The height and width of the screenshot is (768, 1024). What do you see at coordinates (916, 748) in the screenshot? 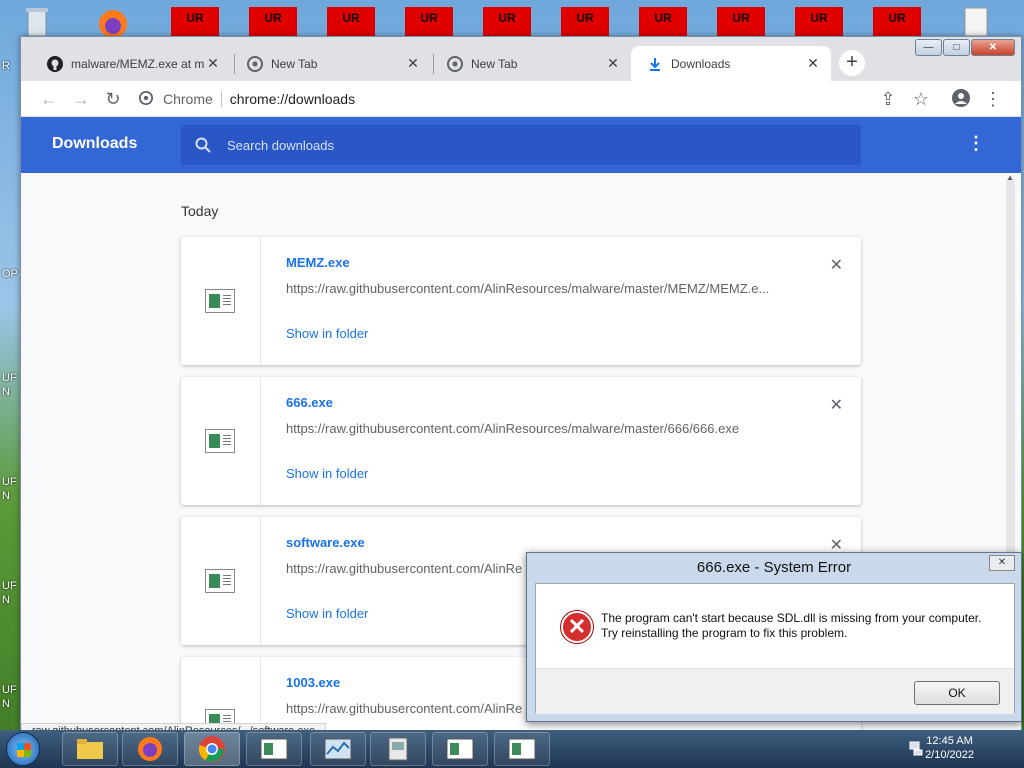
I see `network-icon` at bounding box center [916, 748].